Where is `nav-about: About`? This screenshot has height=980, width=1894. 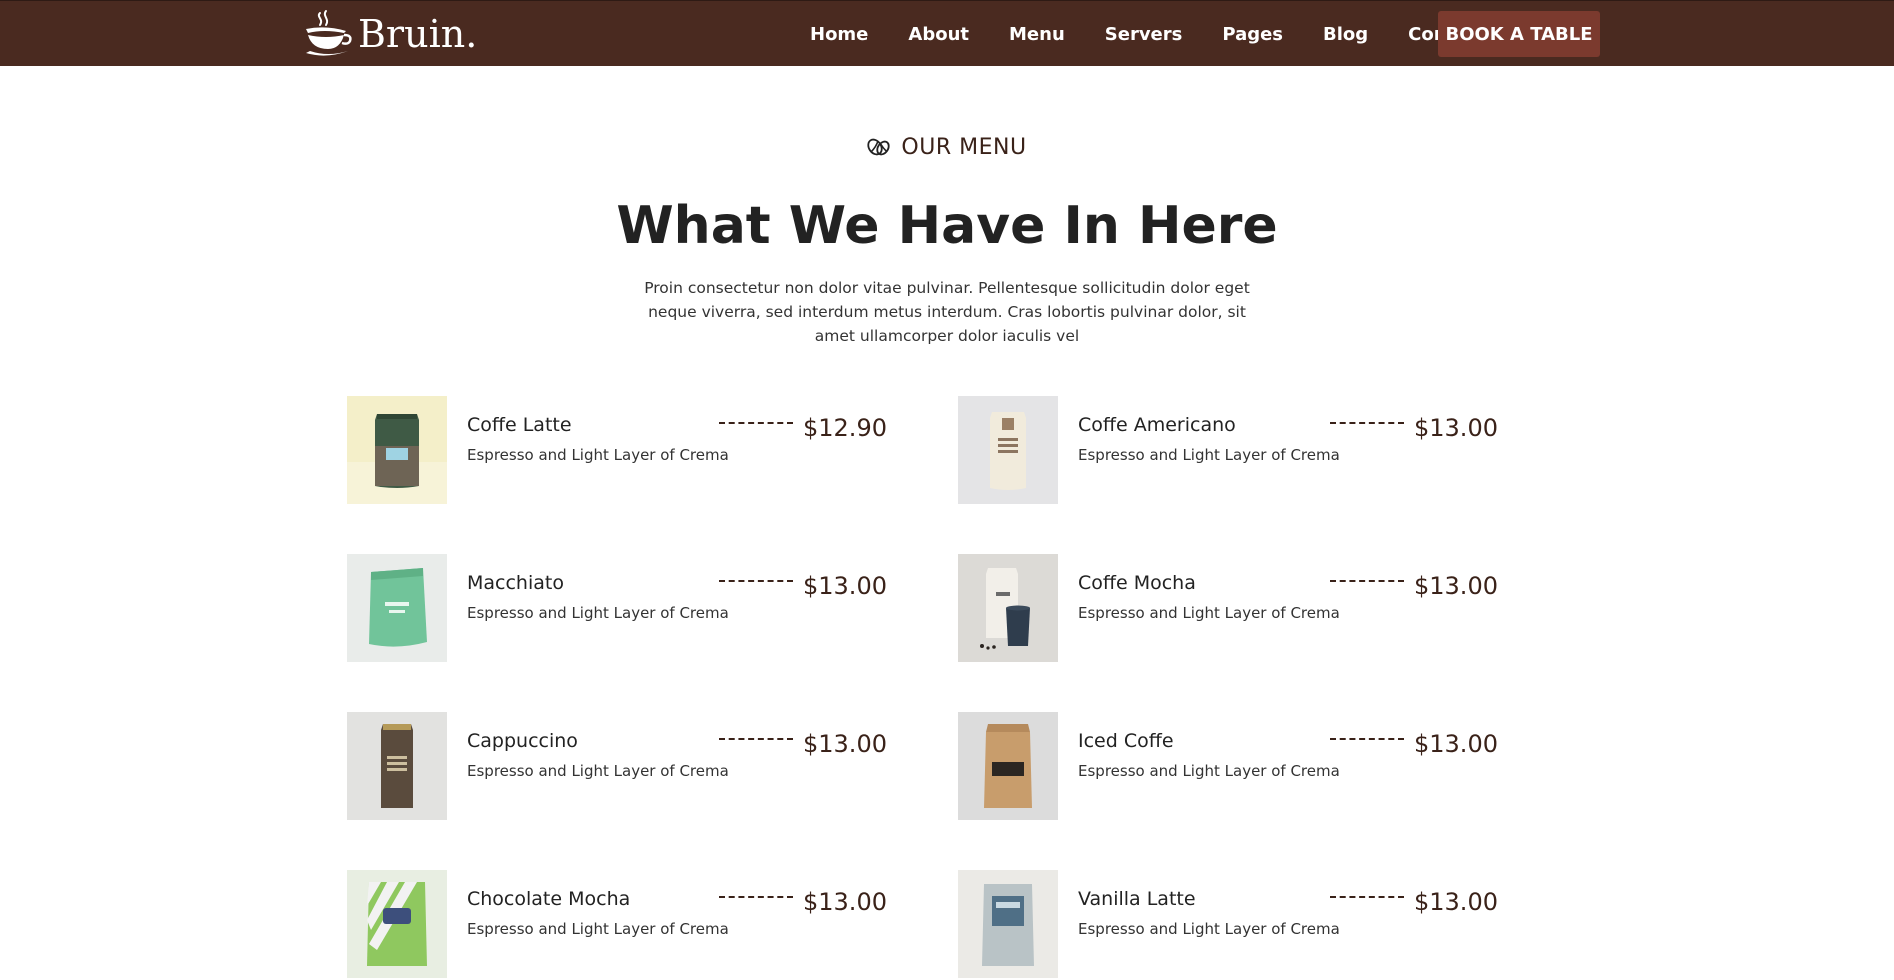
nav-about: About is located at coordinates (938, 34).